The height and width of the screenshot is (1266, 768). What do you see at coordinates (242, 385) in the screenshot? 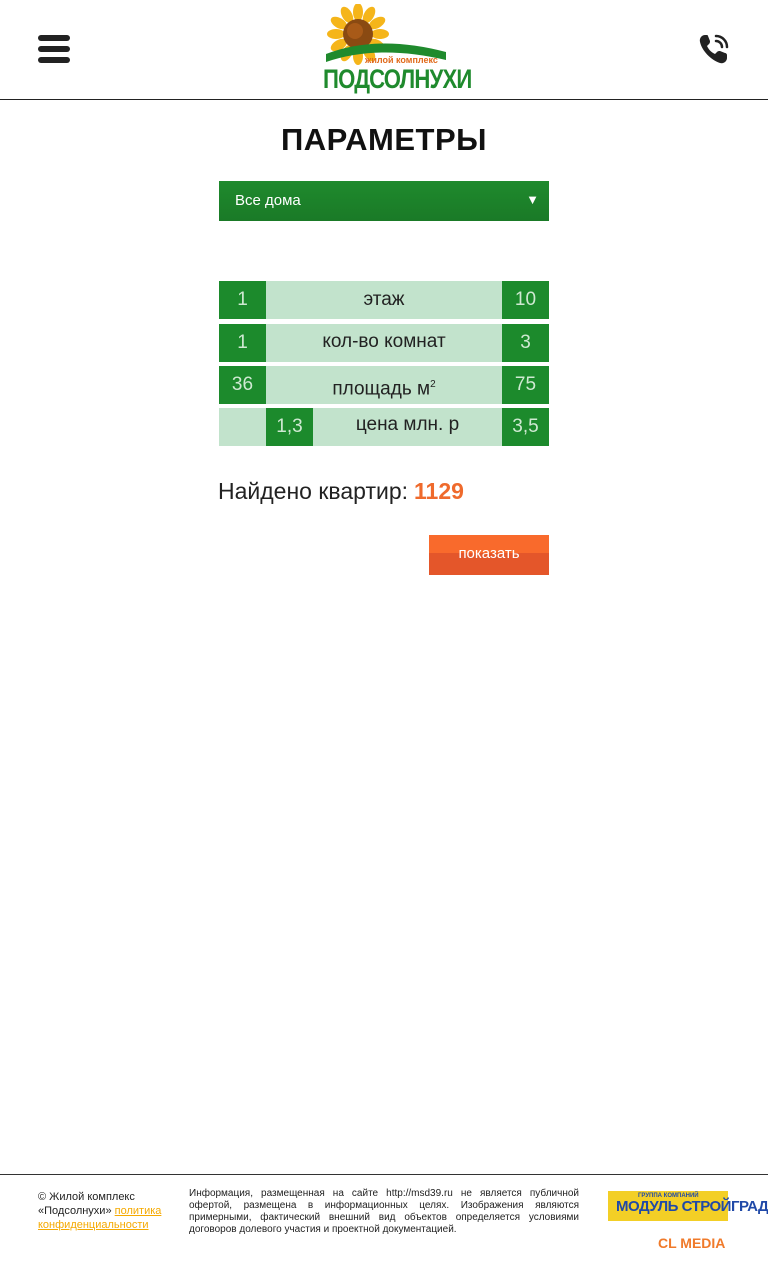
I see `area-min: 36` at bounding box center [242, 385].